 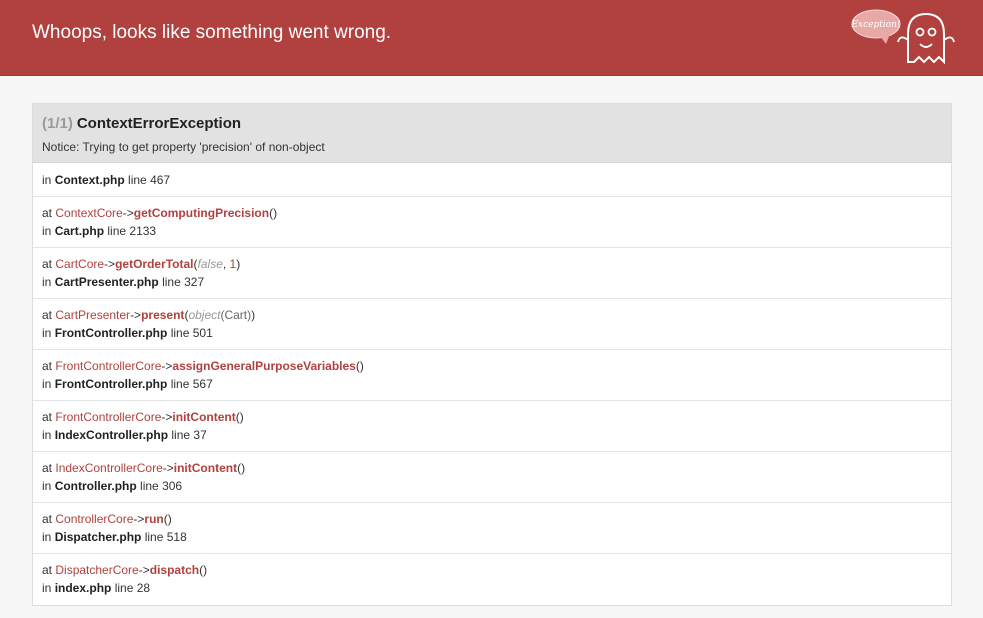 What do you see at coordinates (154, 519) in the screenshot?
I see `trace-method: run` at bounding box center [154, 519].